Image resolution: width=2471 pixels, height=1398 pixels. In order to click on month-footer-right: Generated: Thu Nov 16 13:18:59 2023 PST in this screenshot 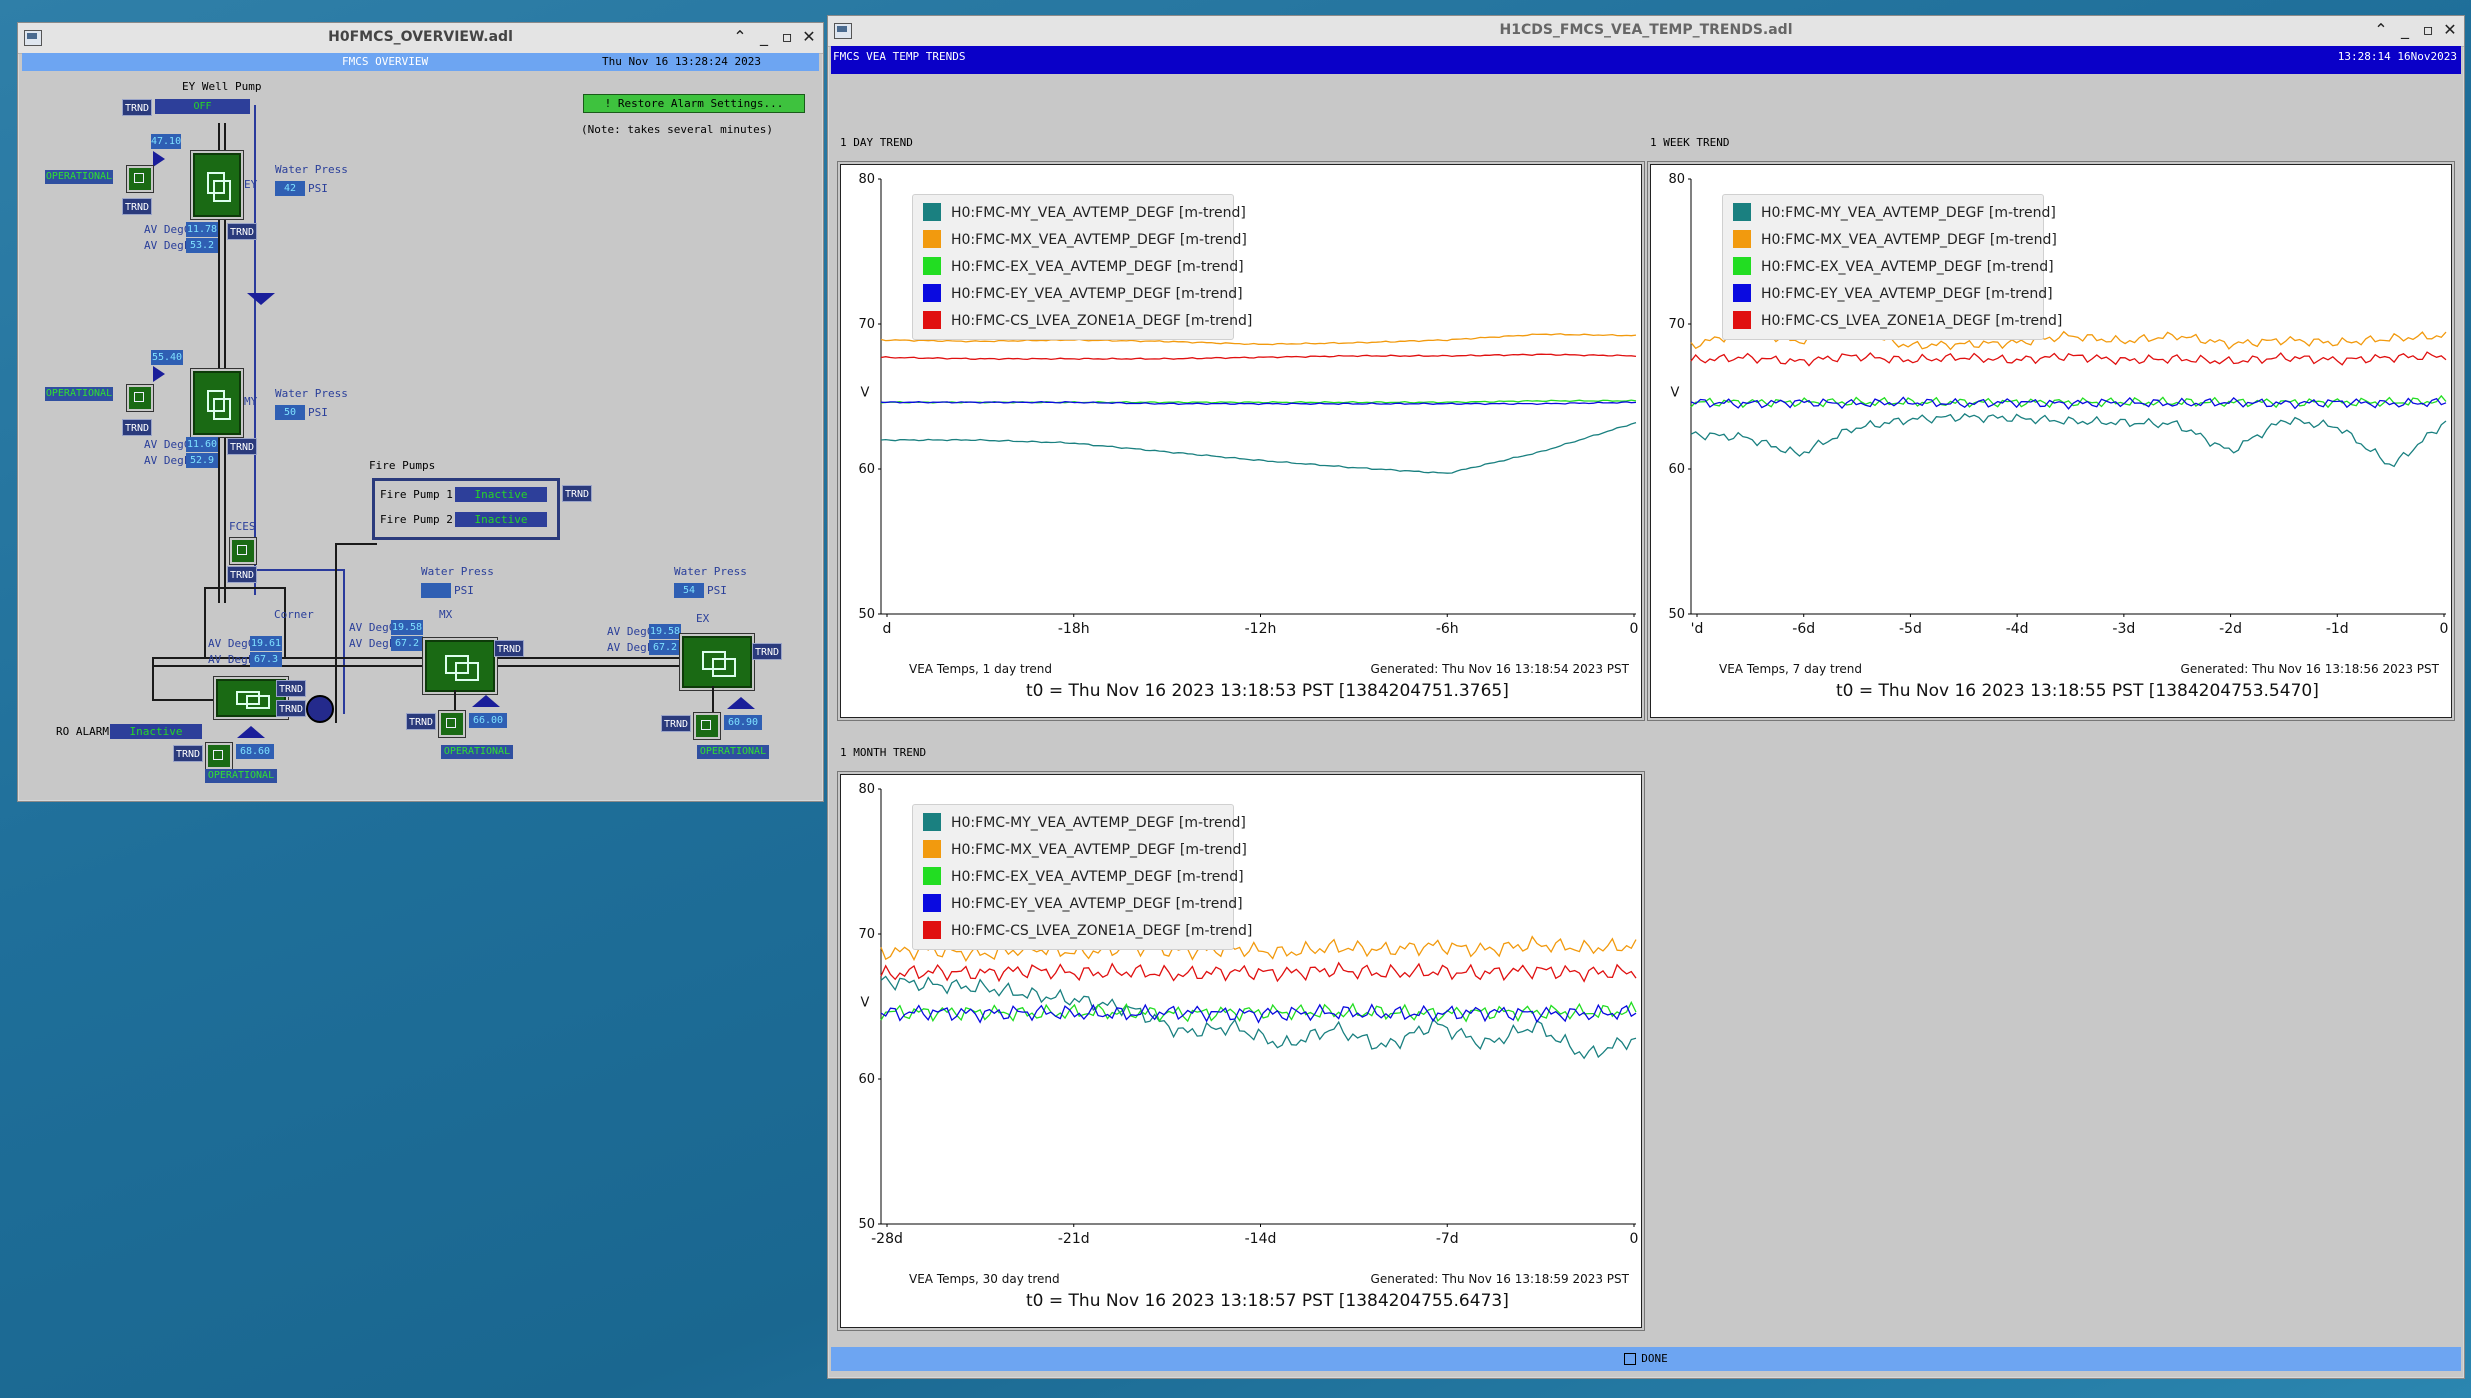, I will do `click(1499, 1279)`.